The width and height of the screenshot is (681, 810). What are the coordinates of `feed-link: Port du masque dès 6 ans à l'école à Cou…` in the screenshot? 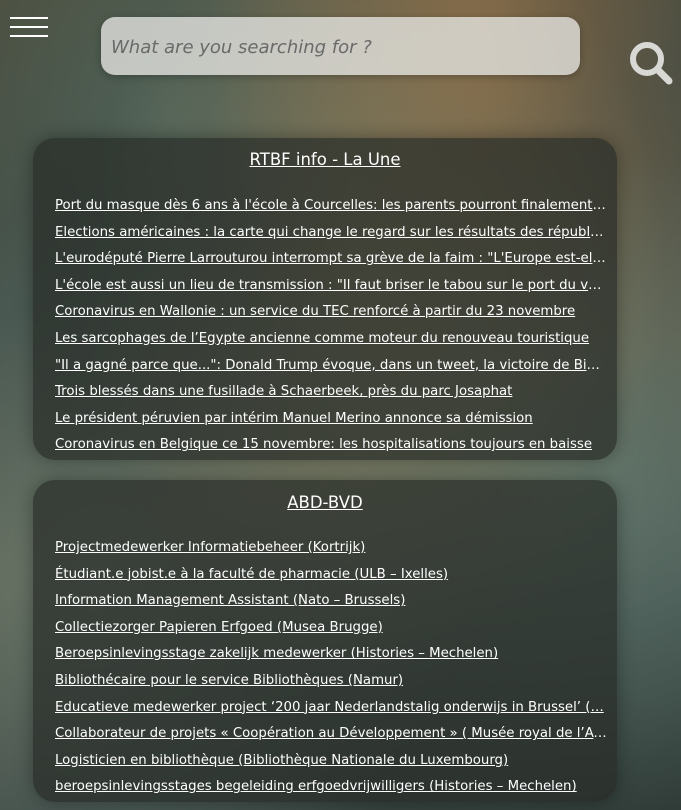 It's located at (331, 206).